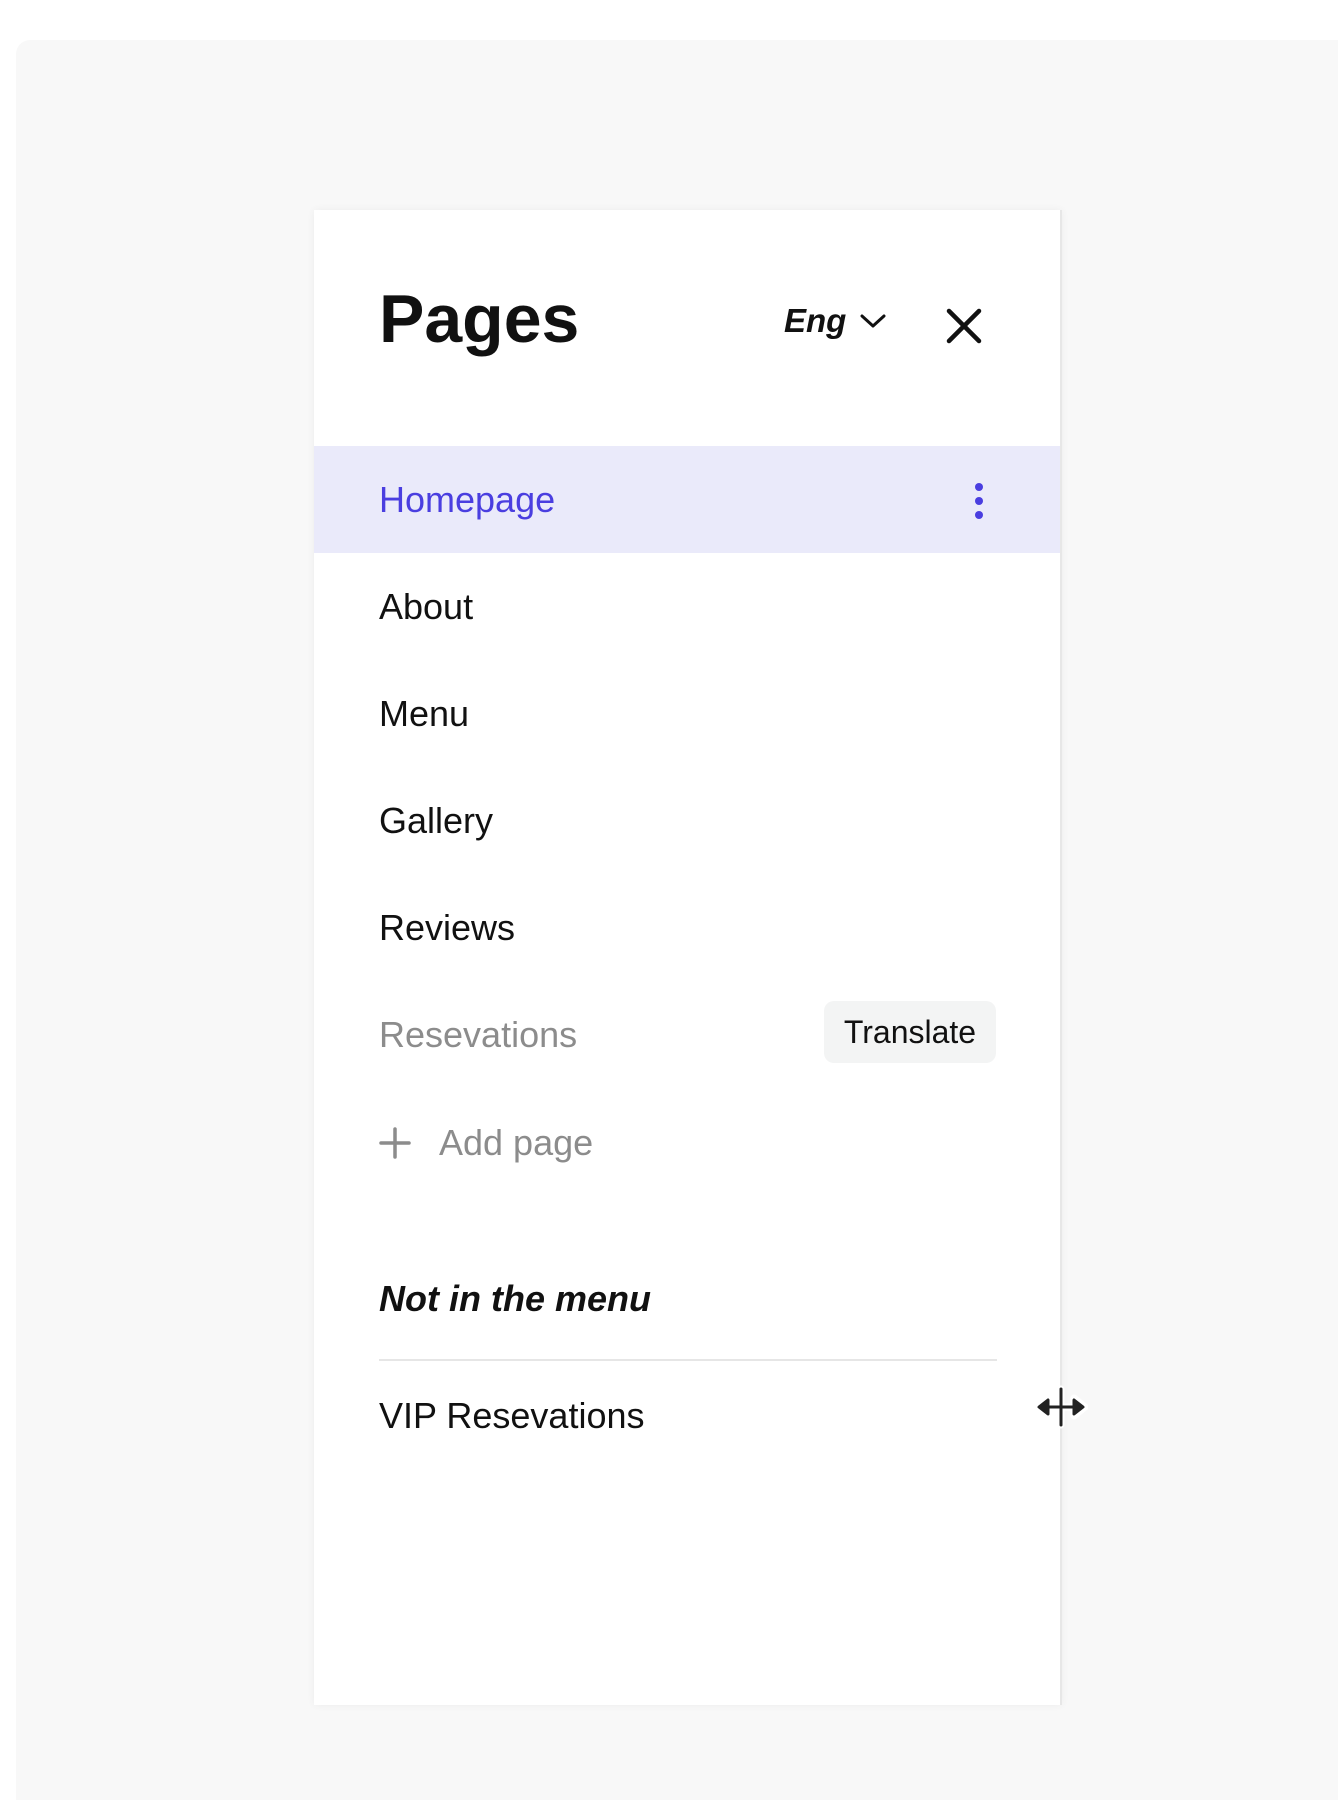  What do you see at coordinates (424, 713) in the screenshot?
I see `page-item-label: Menu` at bounding box center [424, 713].